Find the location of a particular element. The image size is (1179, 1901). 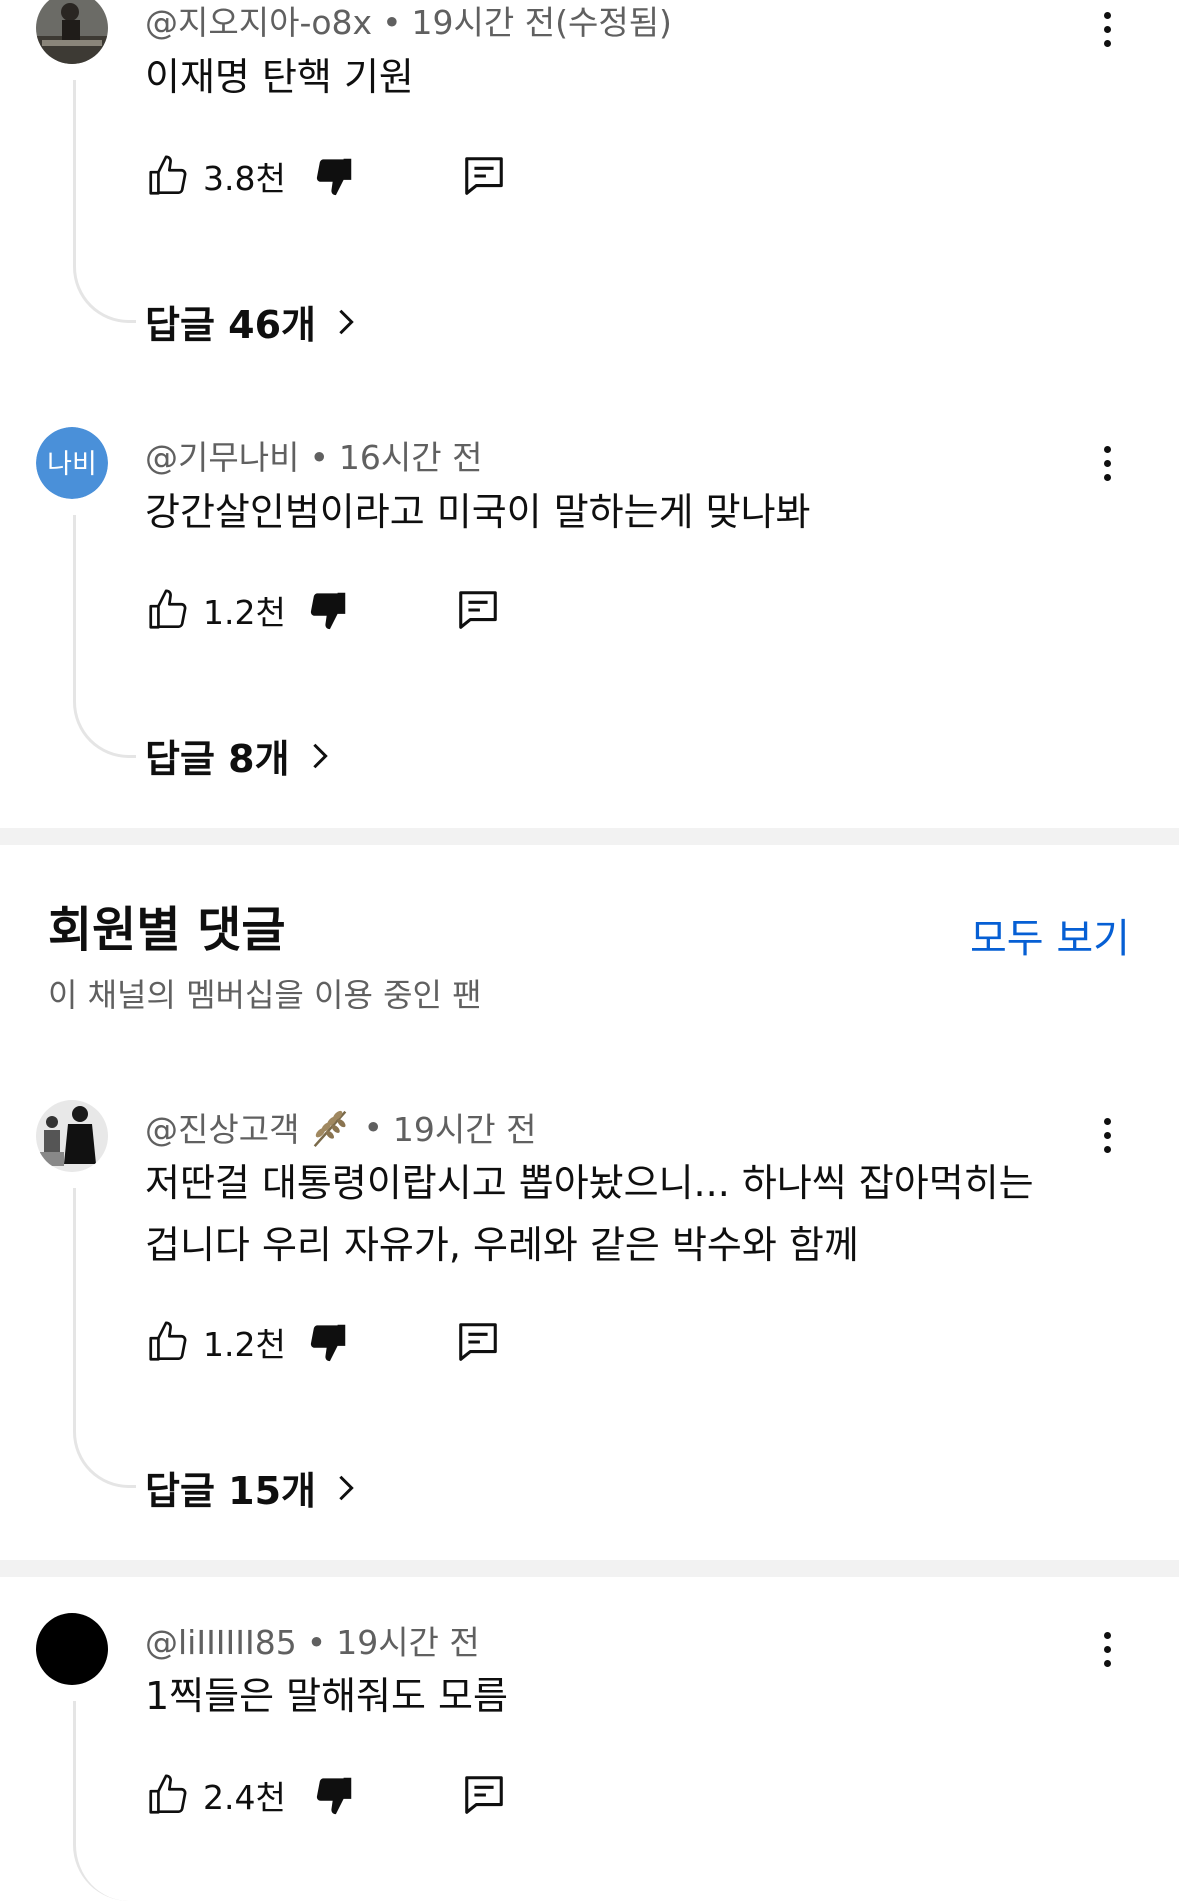

avatar-initials-icon: 나비 is located at coordinates (72, 463).